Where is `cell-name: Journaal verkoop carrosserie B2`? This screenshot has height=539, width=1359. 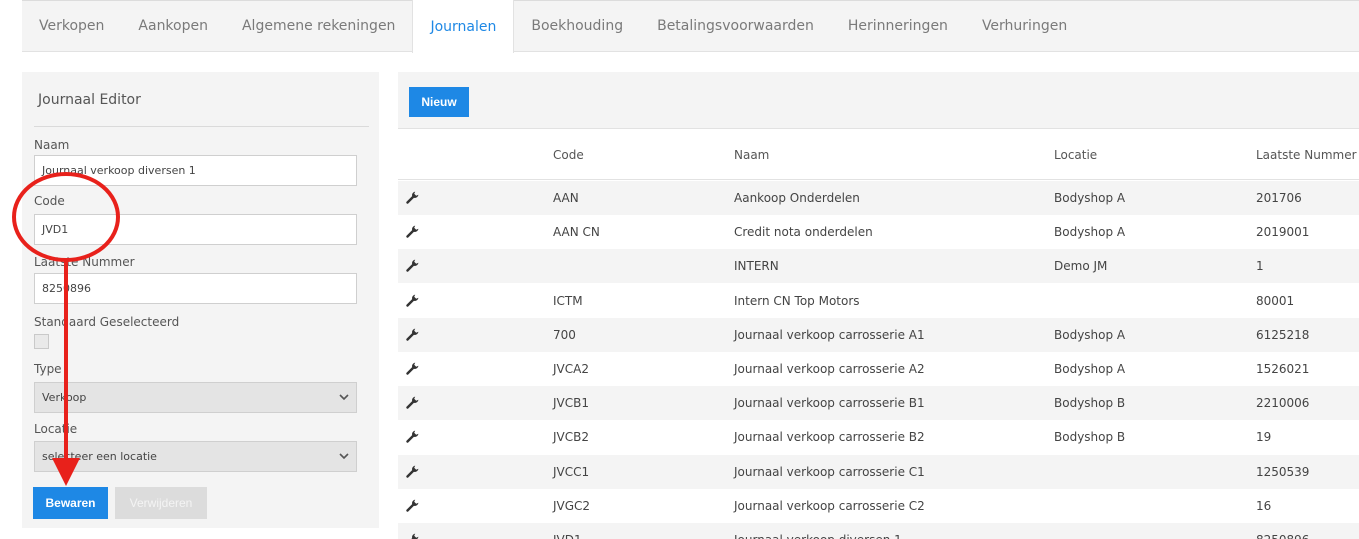 cell-name: Journaal verkoop carrosserie B2 is located at coordinates (829, 437).